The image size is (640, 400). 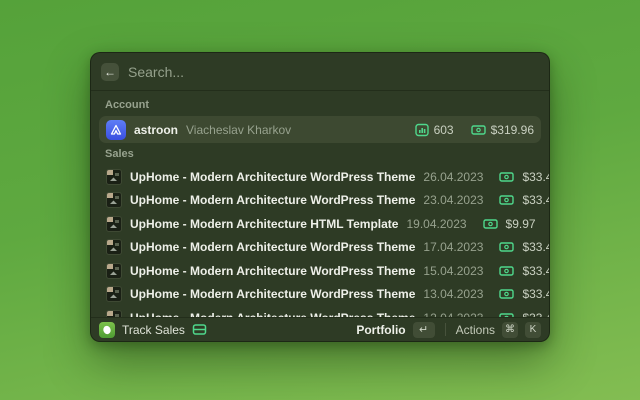 What do you see at coordinates (520, 223) in the screenshot?
I see `sale-price: $9.97` at bounding box center [520, 223].